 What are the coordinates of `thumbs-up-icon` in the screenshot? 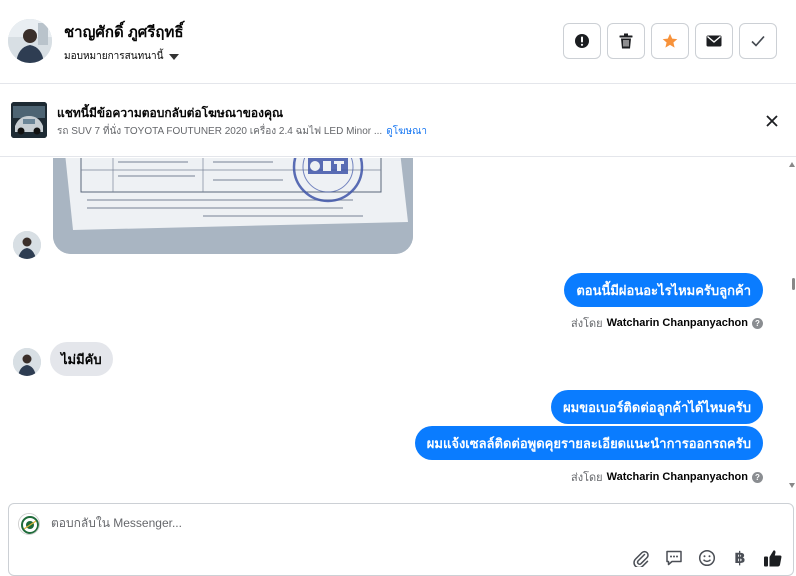 It's located at (773, 558).